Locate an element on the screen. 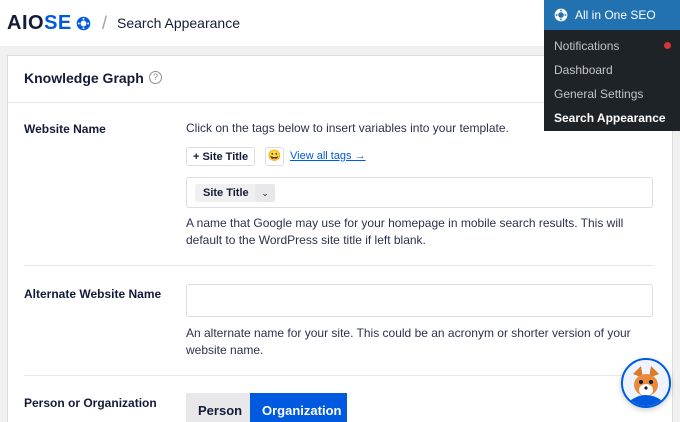  mascot-drawing is located at coordinates (646, 383).